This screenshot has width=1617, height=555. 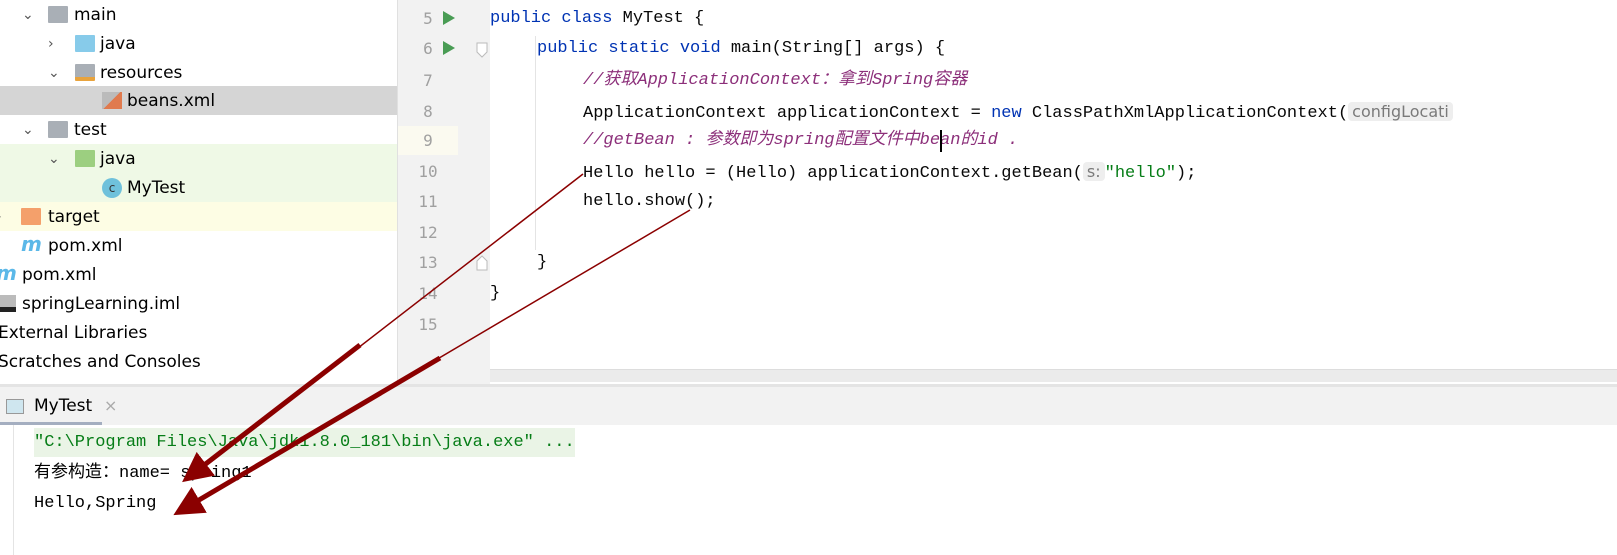 What do you see at coordinates (95, 503) in the screenshot?
I see `console-line: Hello,Spring` at bounding box center [95, 503].